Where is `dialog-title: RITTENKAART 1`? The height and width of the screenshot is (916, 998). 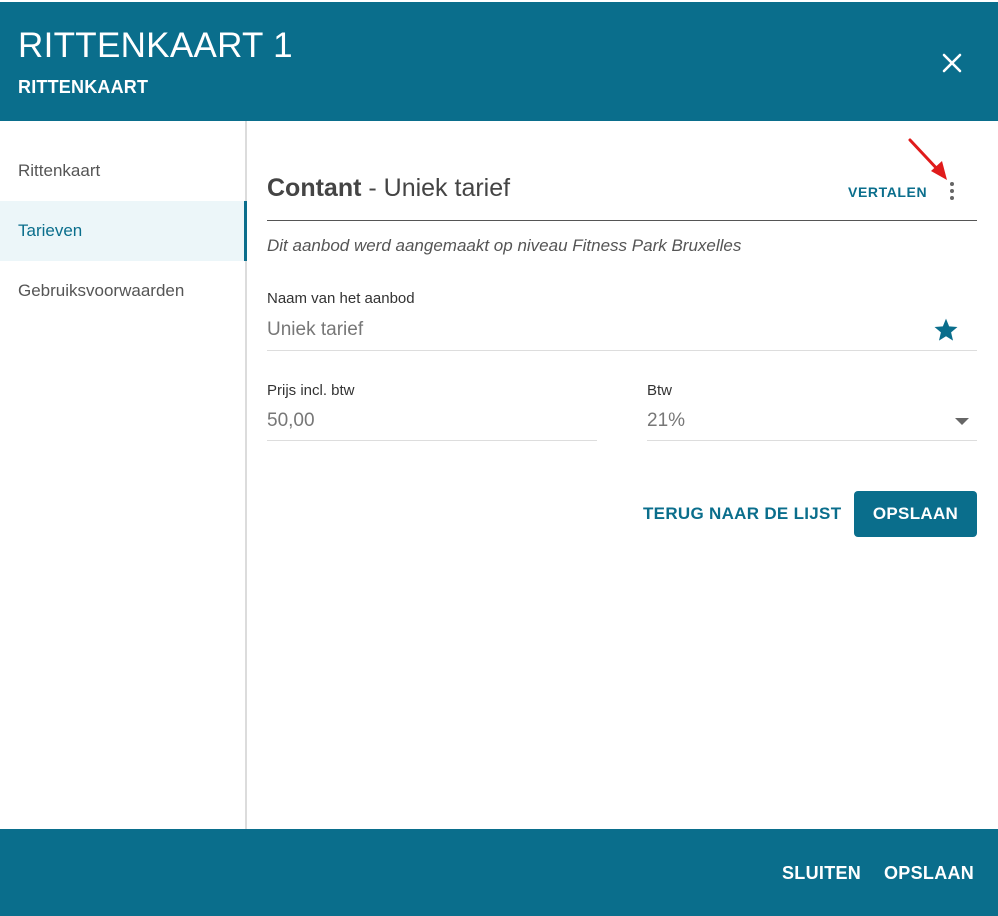
dialog-title: RITTENKAART 1 is located at coordinates (155, 45).